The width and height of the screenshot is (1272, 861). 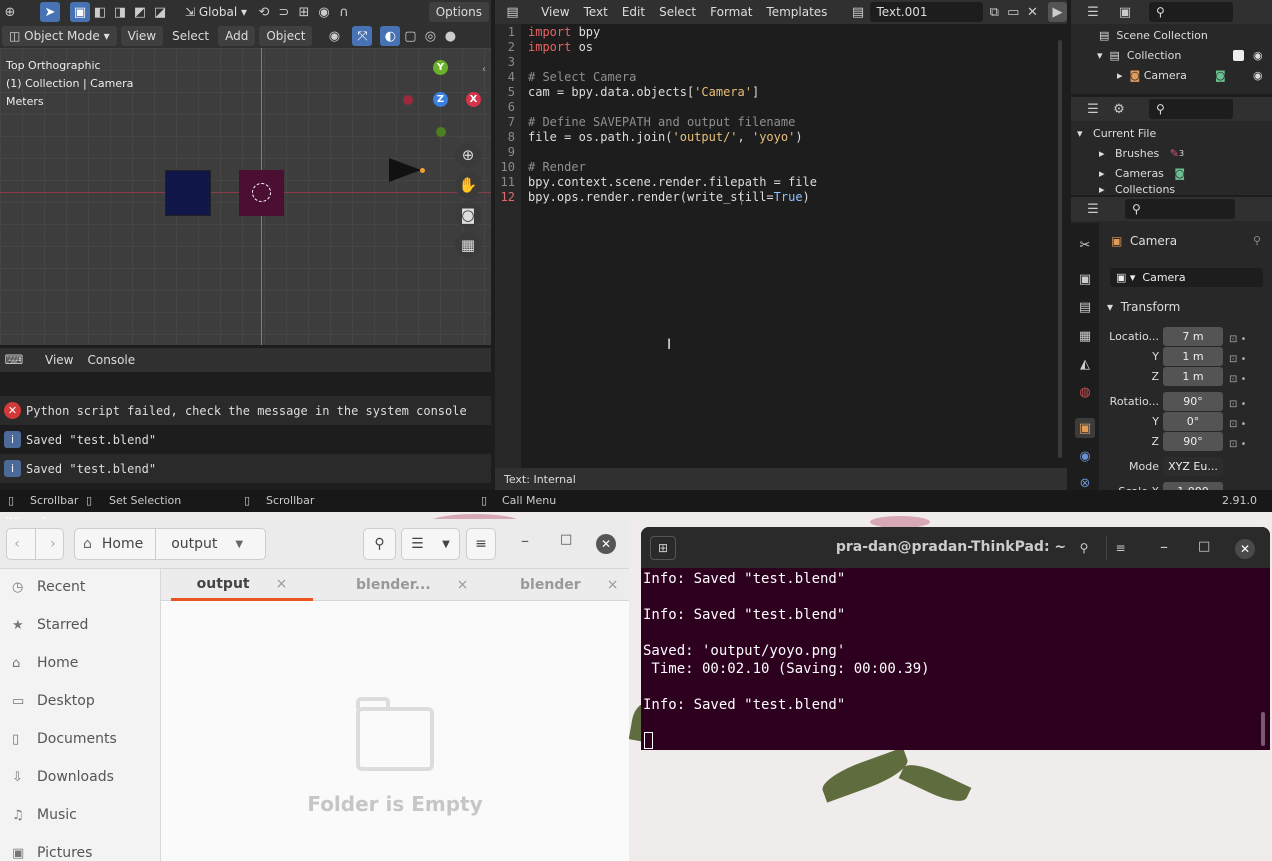 What do you see at coordinates (237, 36) in the screenshot?
I see `viewport-menu-add: Add` at bounding box center [237, 36].